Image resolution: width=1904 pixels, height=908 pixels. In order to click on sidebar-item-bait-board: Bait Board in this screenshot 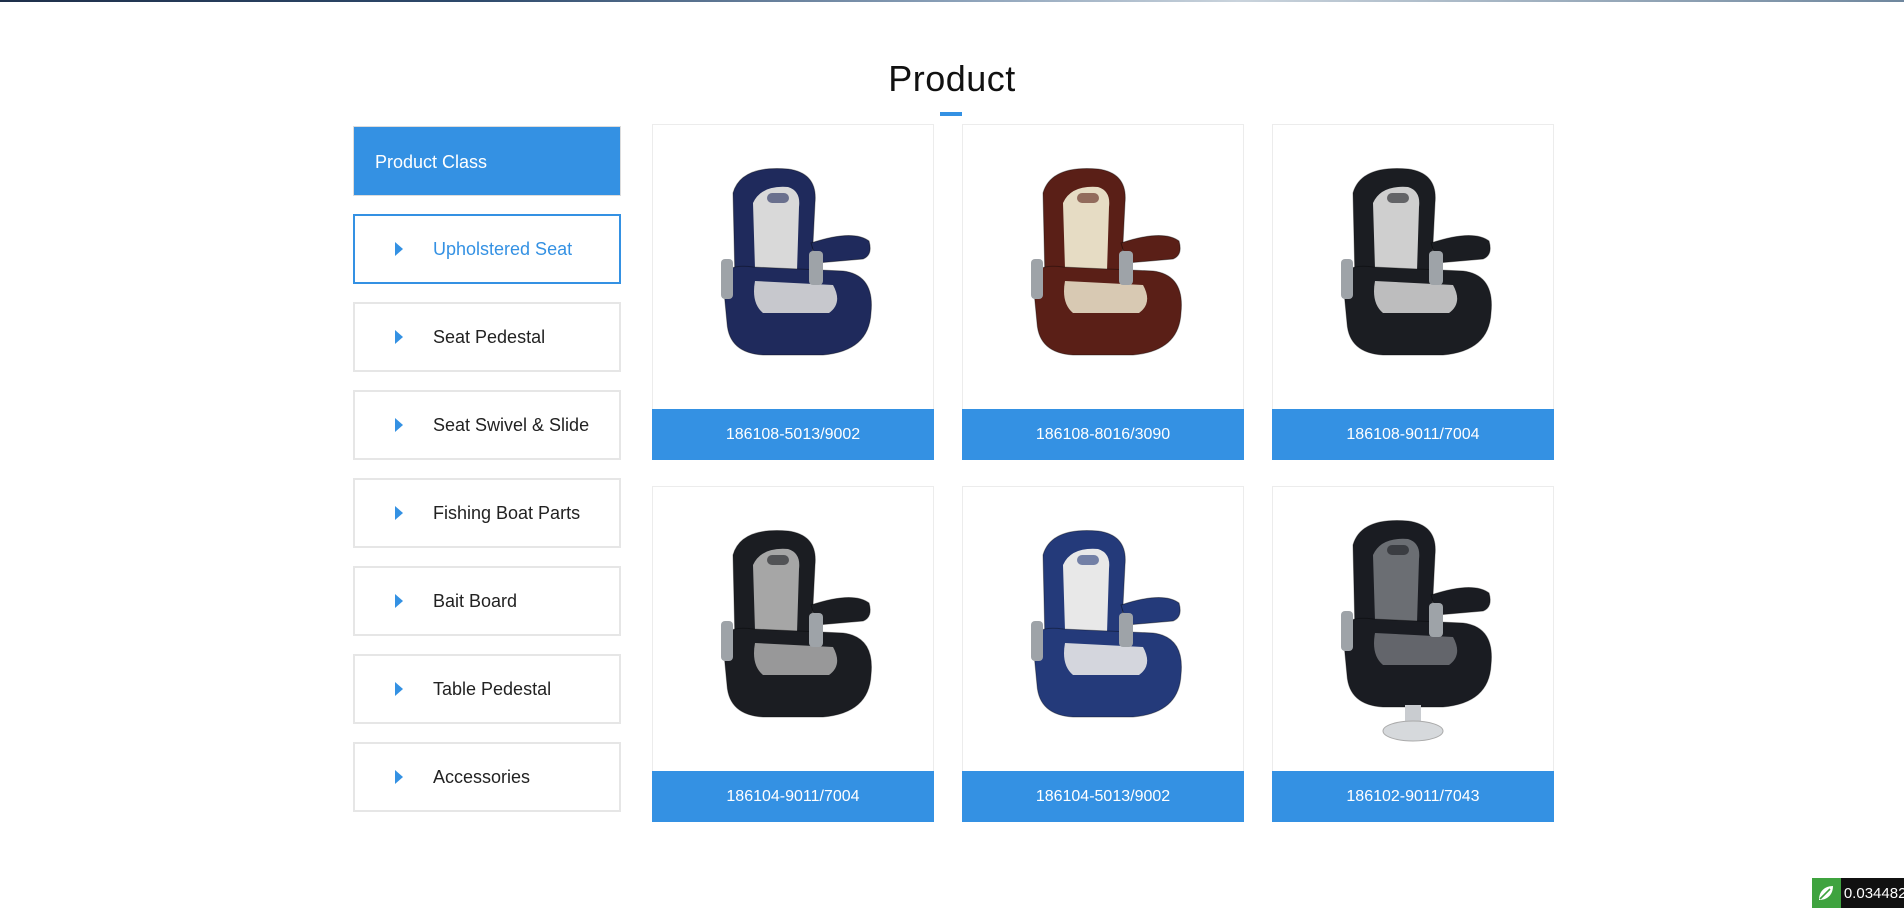, I will do `click(487, 601)`.